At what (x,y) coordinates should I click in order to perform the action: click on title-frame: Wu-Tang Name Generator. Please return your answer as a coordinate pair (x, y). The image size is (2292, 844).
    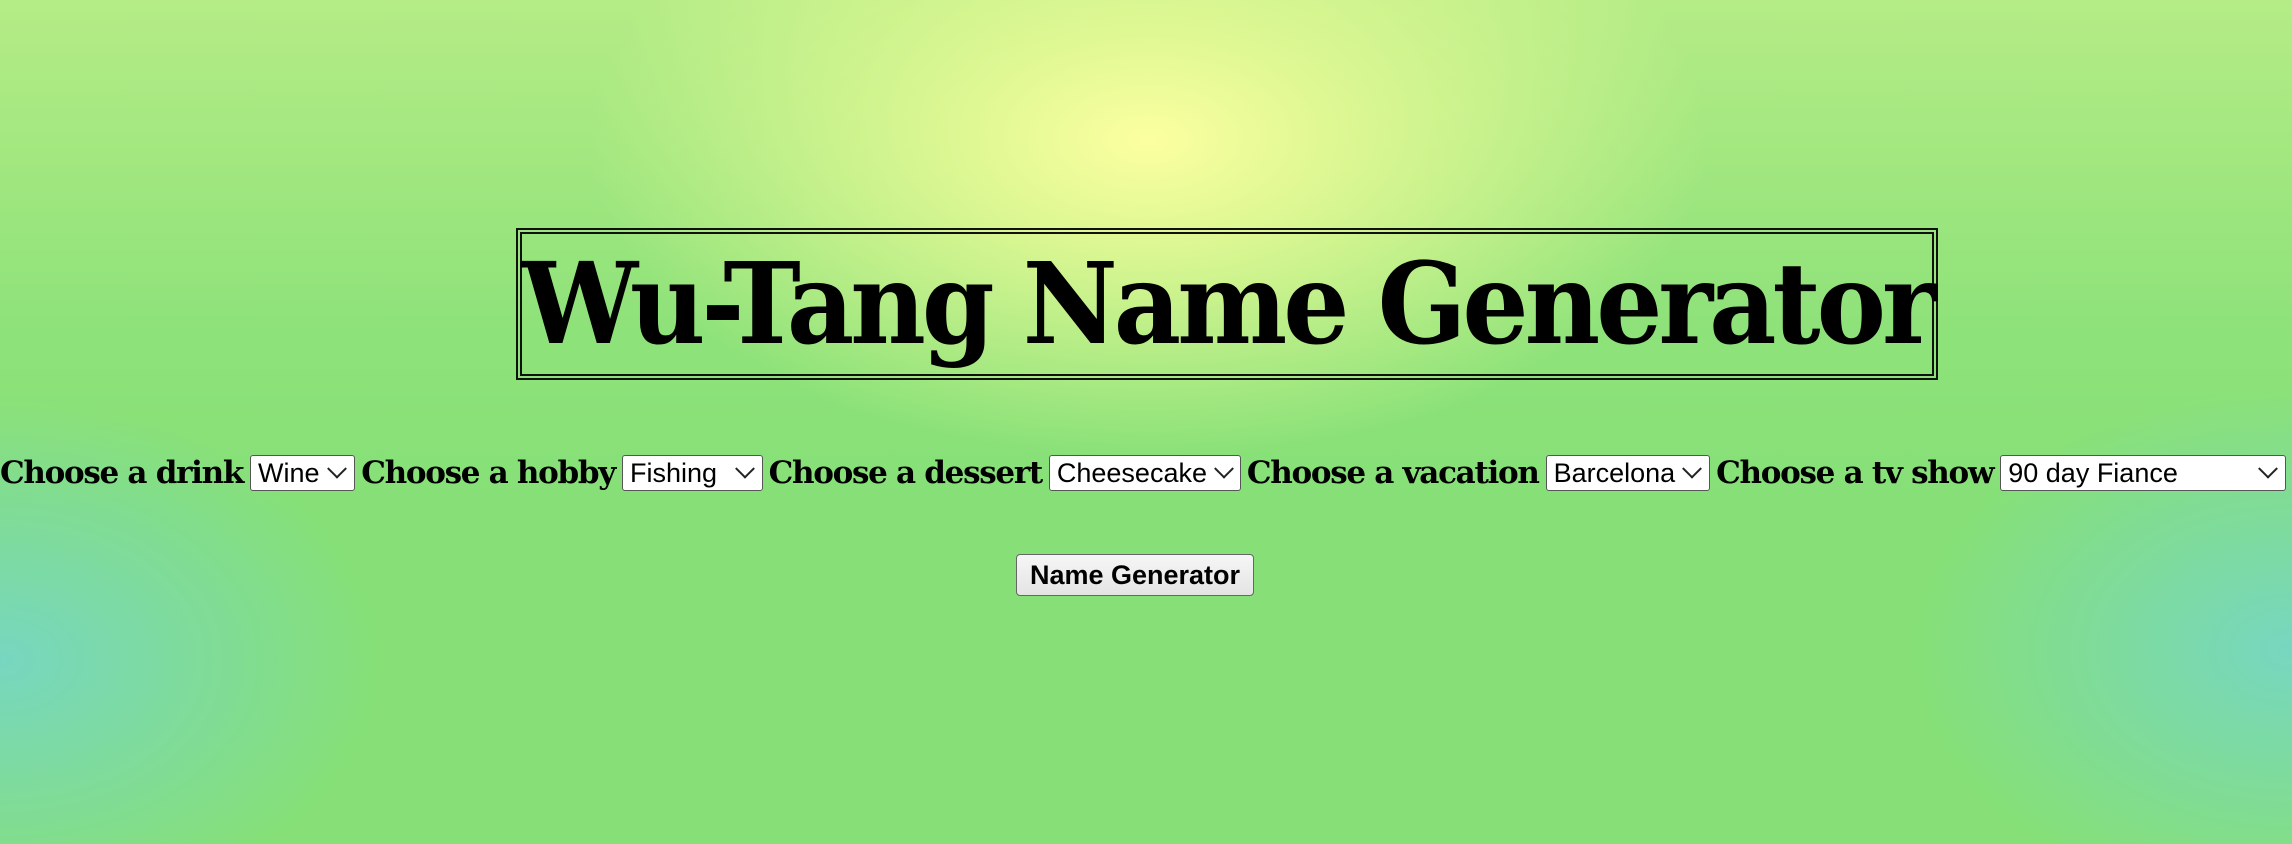
    Looking at the image, I should click on (1227, 304).